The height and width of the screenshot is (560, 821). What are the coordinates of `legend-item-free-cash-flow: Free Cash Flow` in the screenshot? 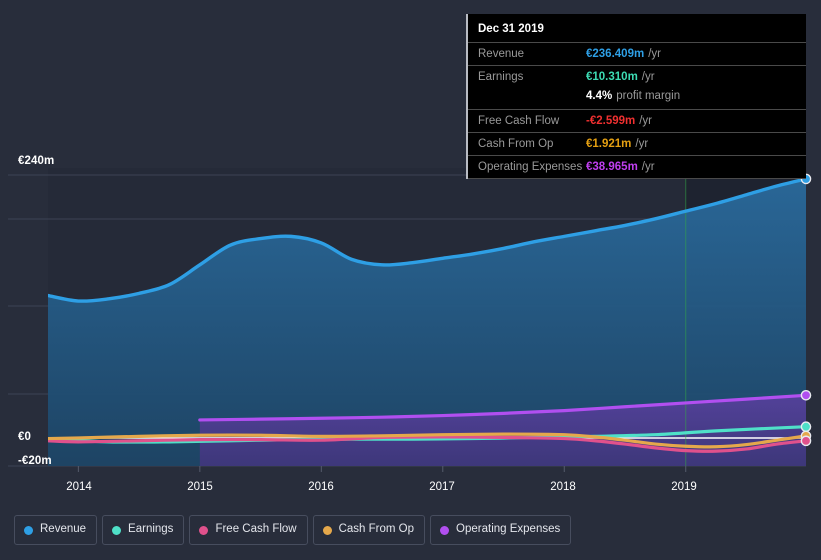 It's located at (248, 530).